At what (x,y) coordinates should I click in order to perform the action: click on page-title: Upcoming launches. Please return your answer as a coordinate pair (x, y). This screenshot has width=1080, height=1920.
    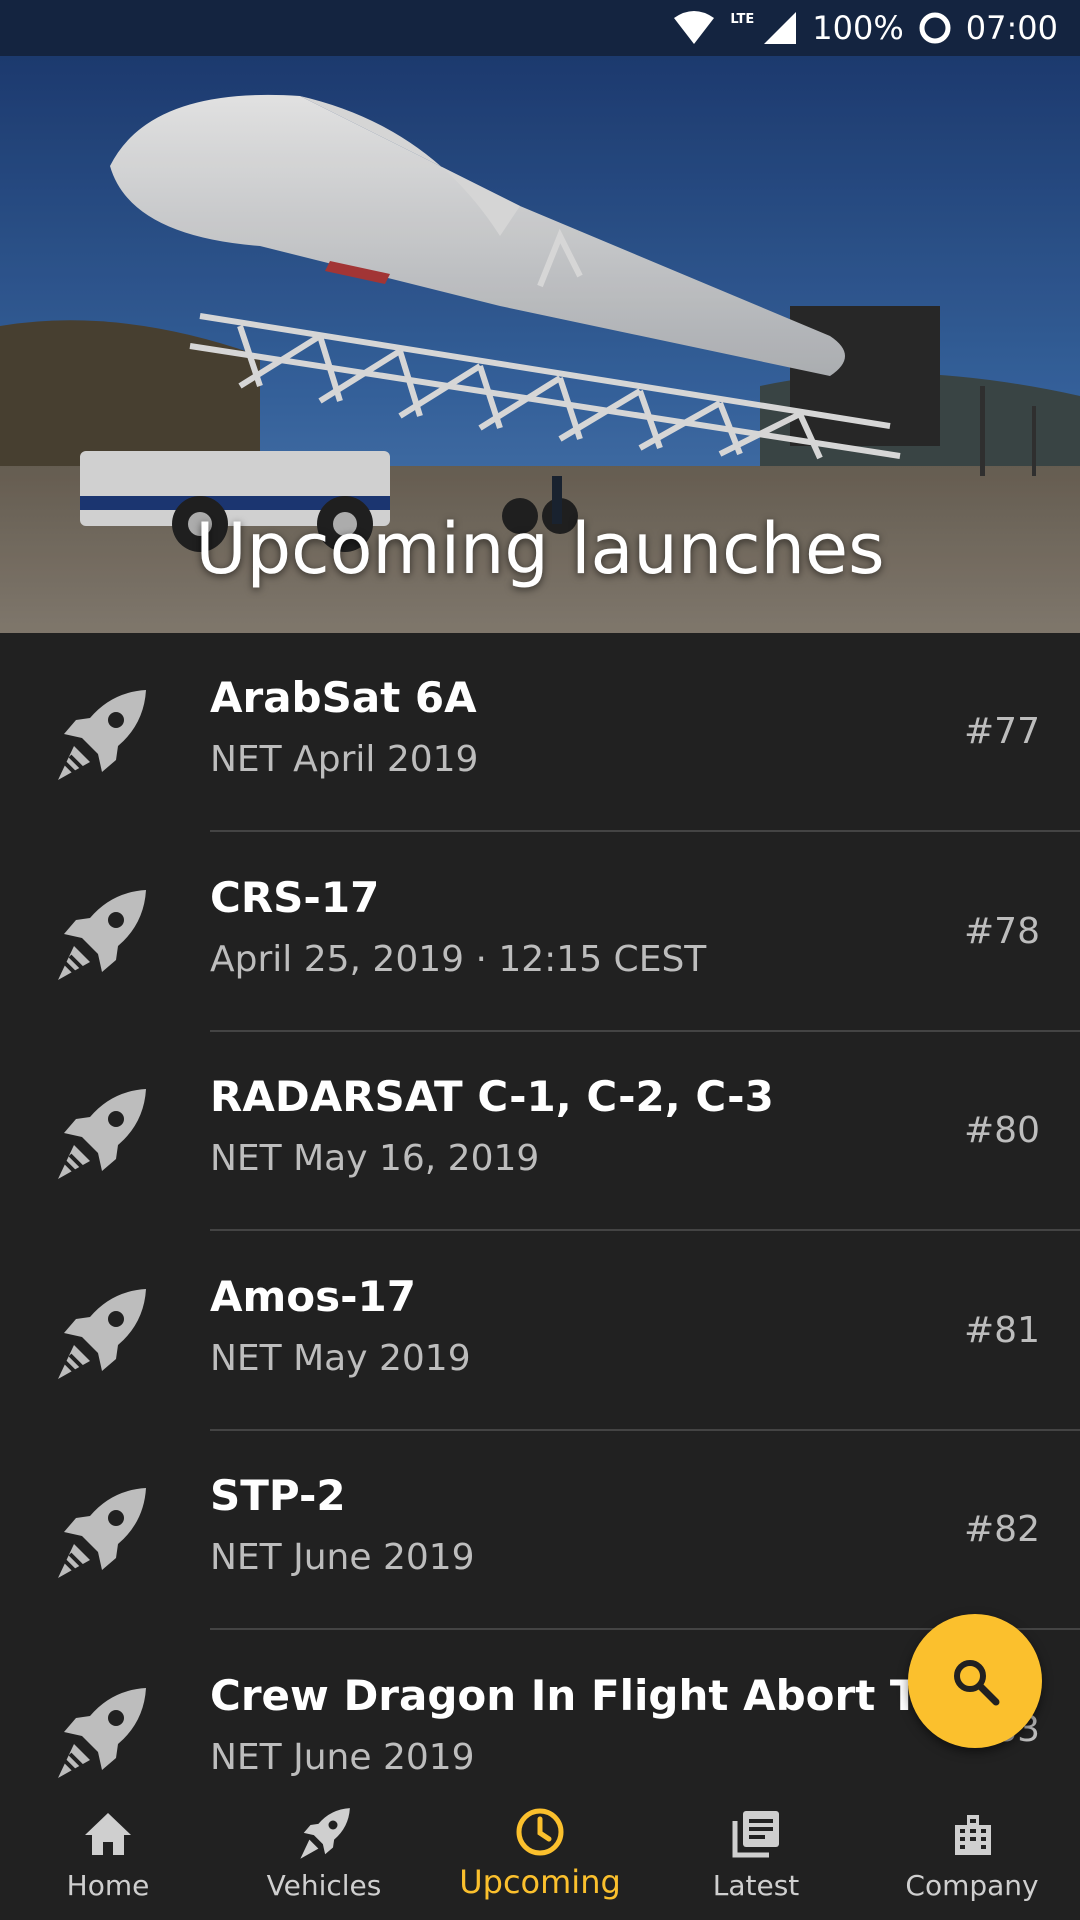
    Looking at the image, I should click on (540, 549).